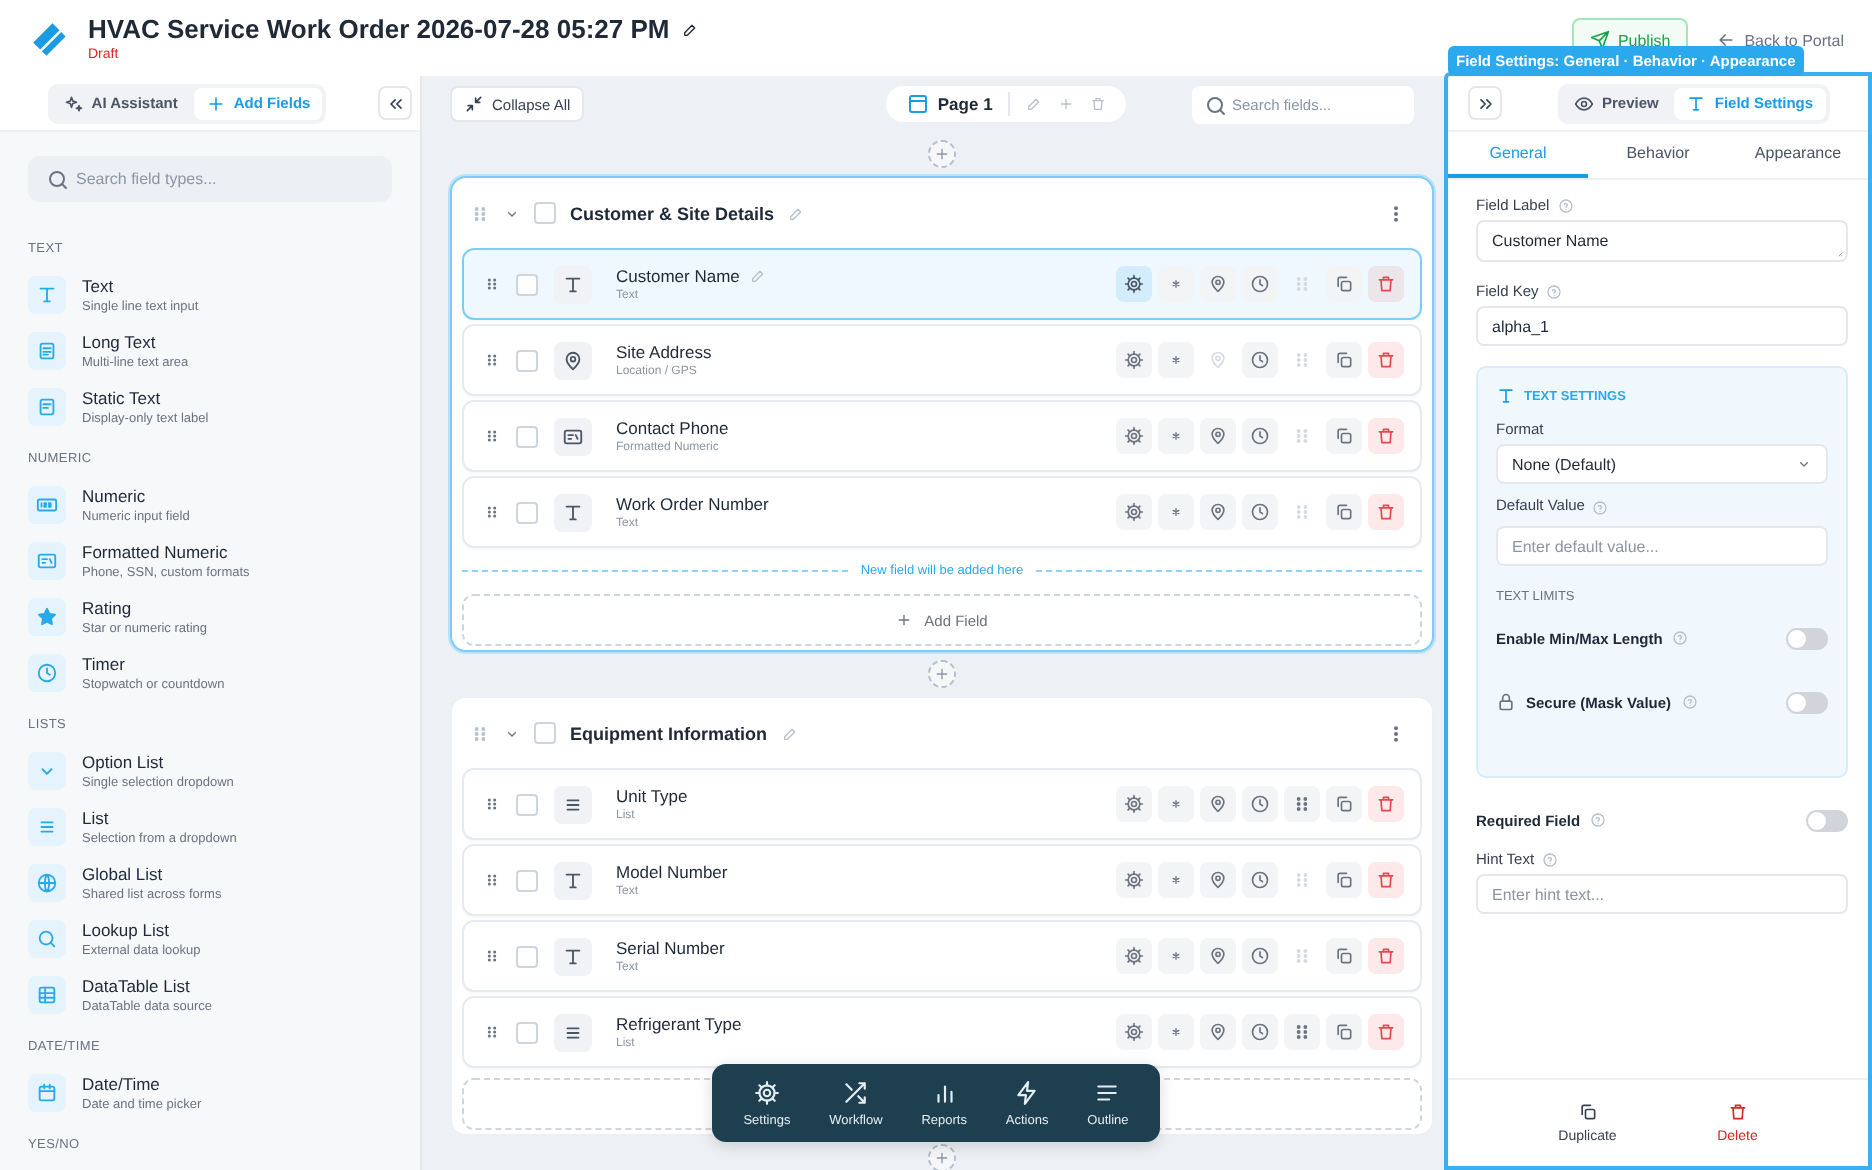 The height and width of the screenshot is (1170, 1872). What do you see at coordinates (949, 104) in the screenshot?
I see `page-tab: Page 1` at bounding box center [949, 104].